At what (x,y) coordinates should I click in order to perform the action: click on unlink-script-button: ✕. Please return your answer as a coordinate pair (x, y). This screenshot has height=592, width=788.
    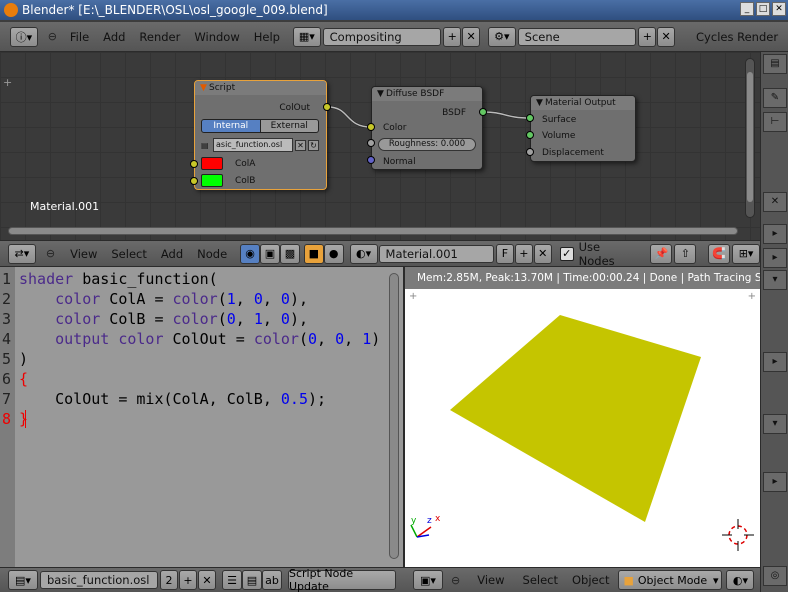
    Looking at the image, I should click on (300, 145).